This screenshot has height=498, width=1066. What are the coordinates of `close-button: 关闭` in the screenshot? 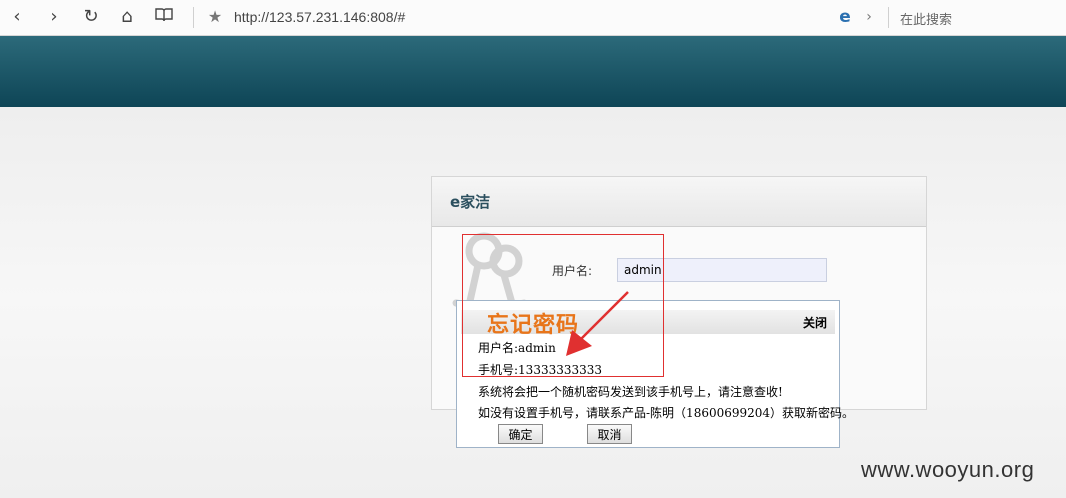 It's located at (815, 322).